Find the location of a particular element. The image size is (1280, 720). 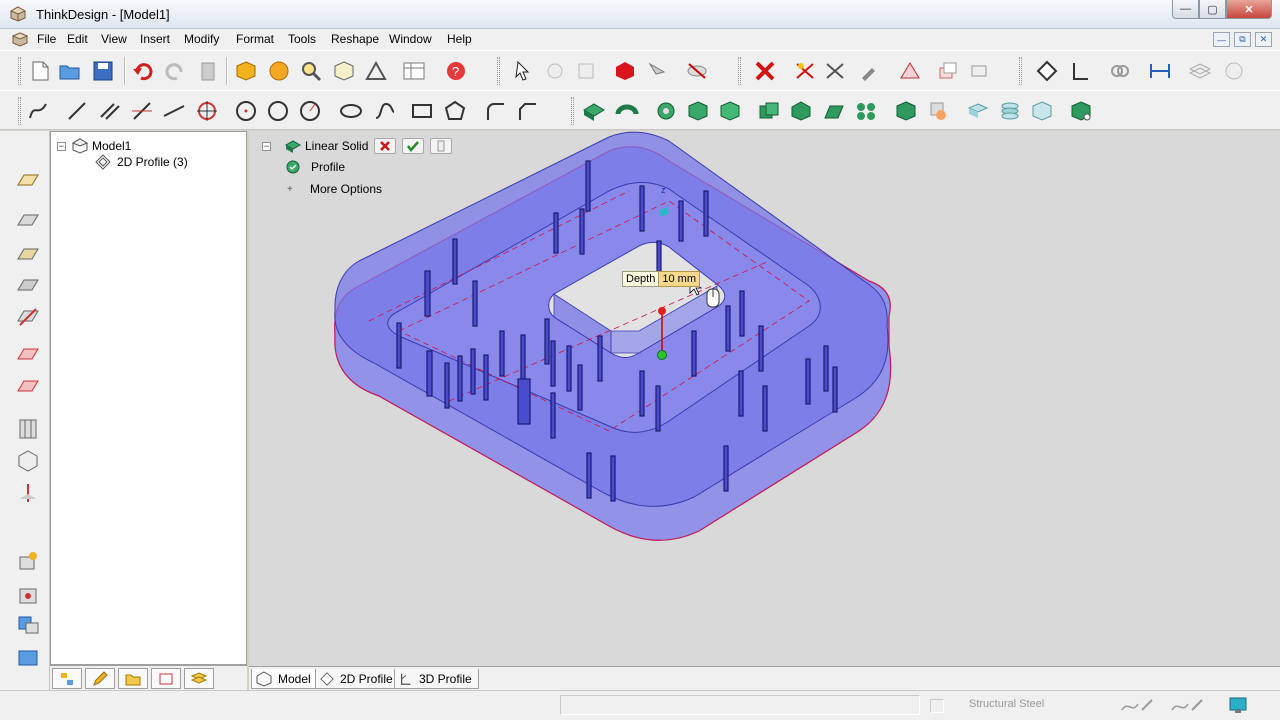

view-cube-icon is located at coordinates (344, 71).